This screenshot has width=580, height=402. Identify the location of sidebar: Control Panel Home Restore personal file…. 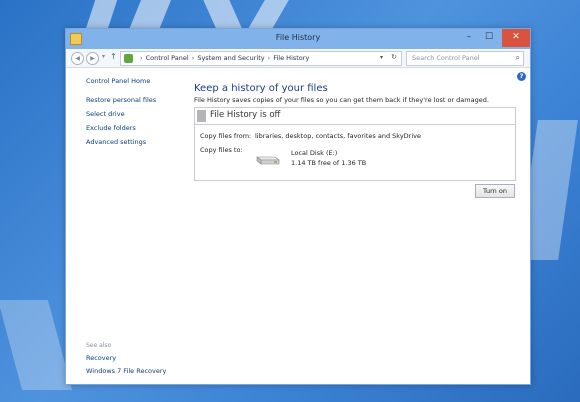
(136, 114).